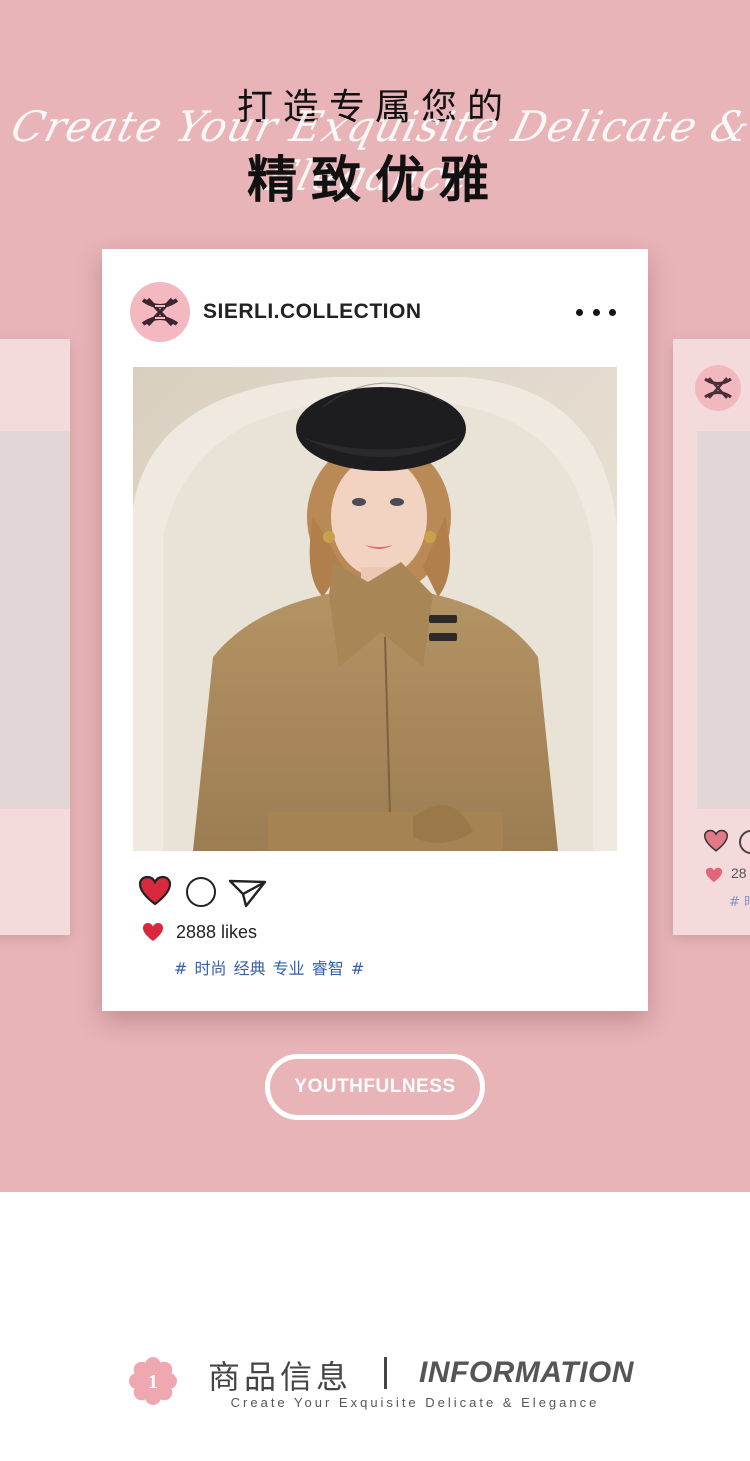 This screenshot has height=1461, width=750. Describe the element at coordinates (216, 932) in the screenshot. I see `likes-count: 2888 likes` at that location.